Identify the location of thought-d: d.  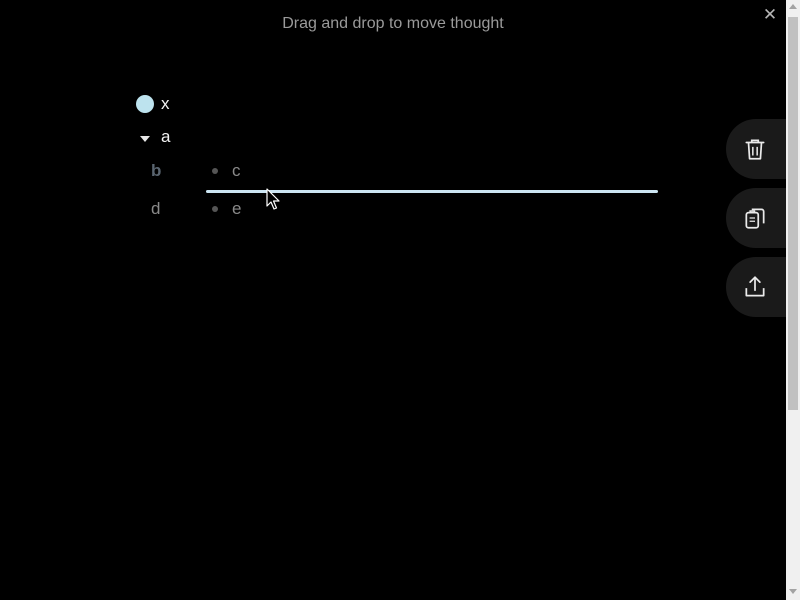
(155, 209).